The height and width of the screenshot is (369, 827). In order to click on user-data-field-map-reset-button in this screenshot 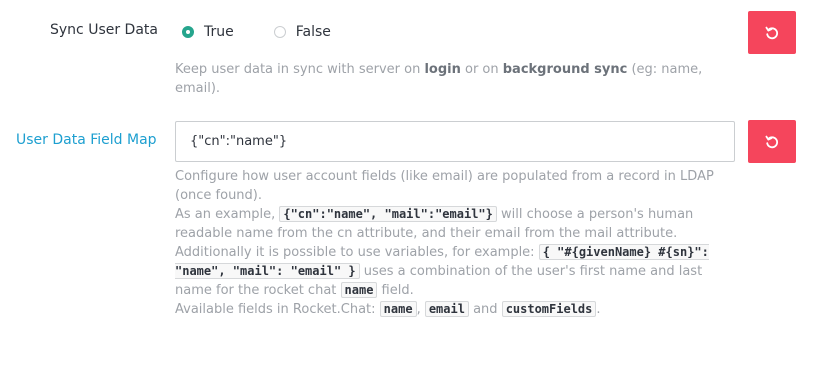, I will do `click(772, 141)`.